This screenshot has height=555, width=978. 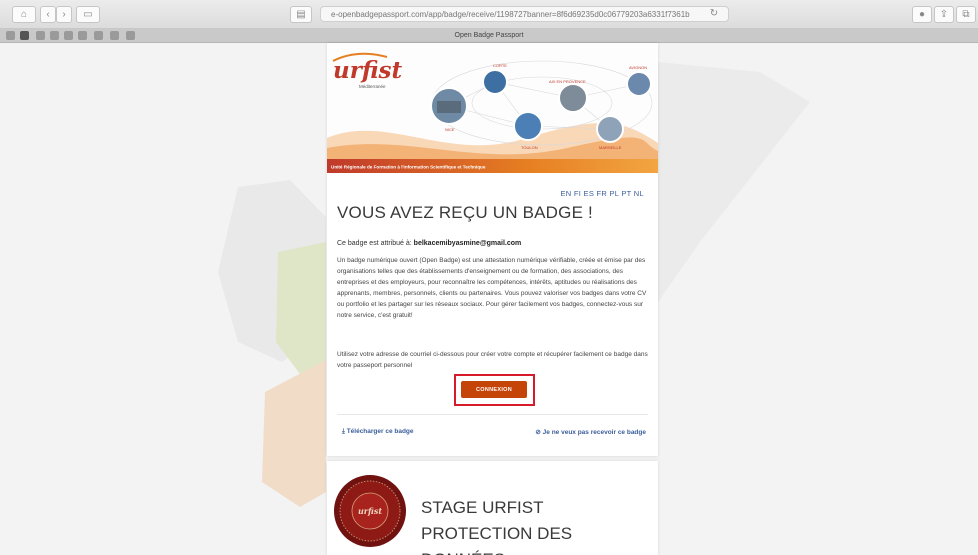 I want to click on decline-icon: ⊘, so click(x=538, y=432).